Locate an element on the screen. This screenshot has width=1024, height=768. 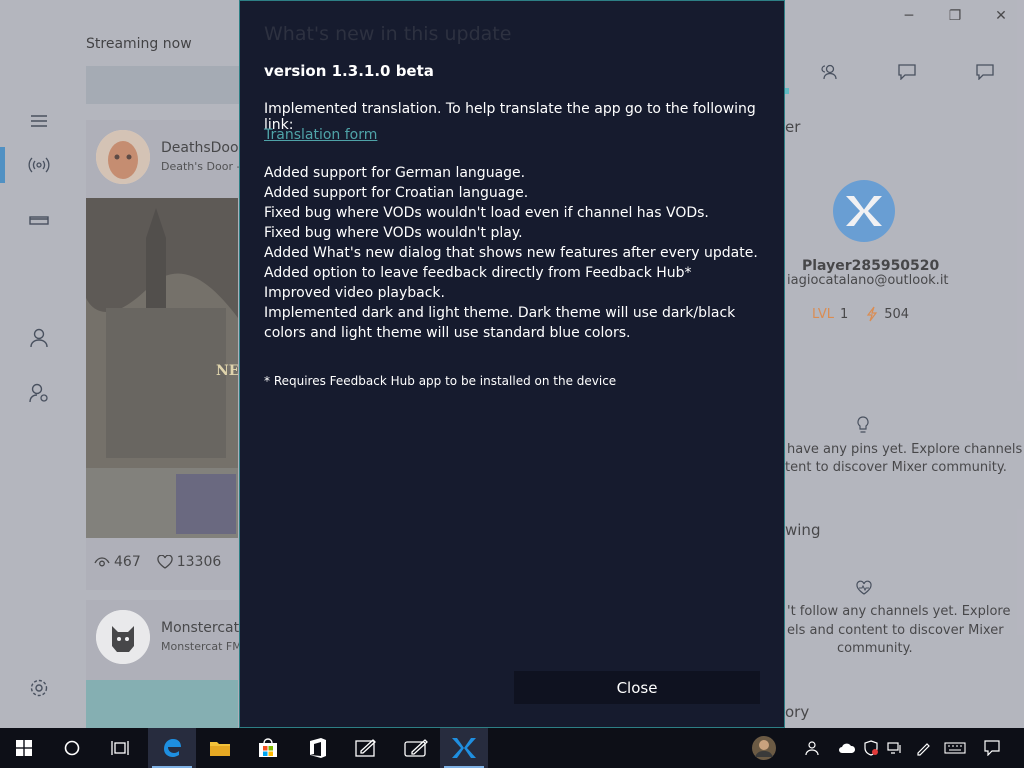
file-explorer-icon is located at coordinates (220, 749).